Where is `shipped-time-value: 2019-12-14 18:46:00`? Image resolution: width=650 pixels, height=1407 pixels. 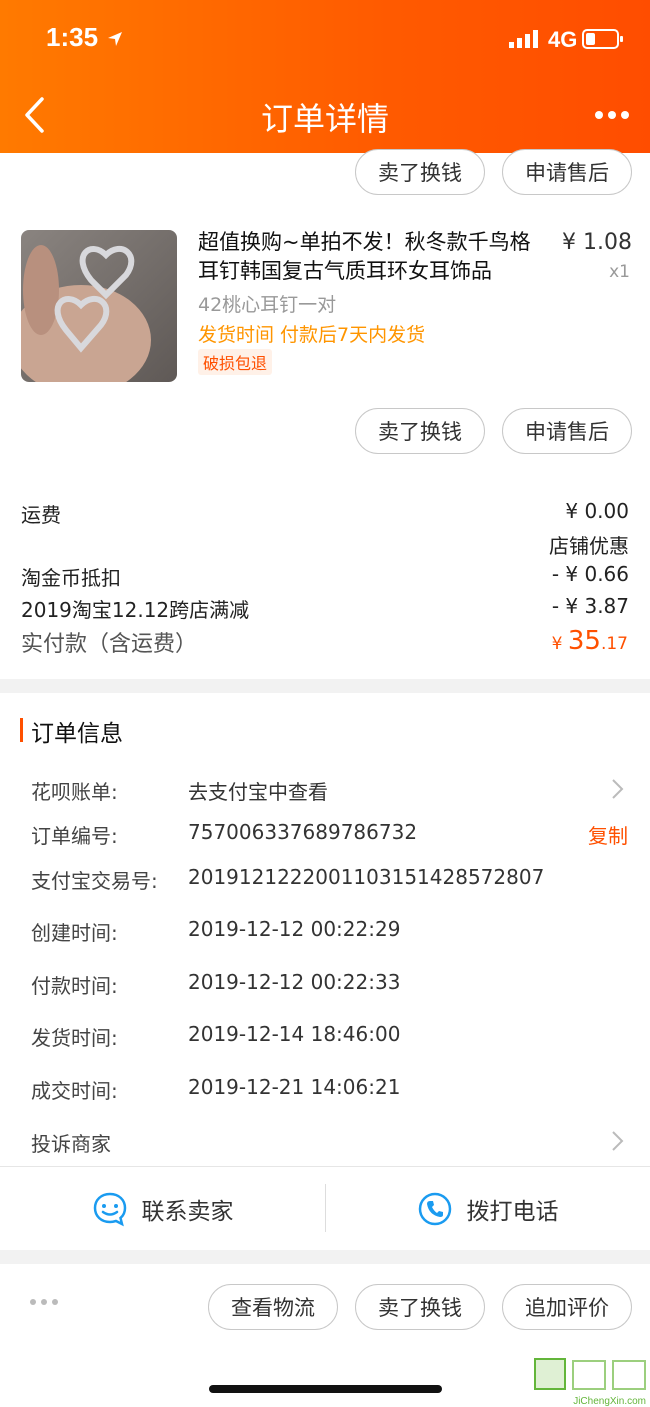 shipped-time-value: 2019-12-14 18:46:00 is located at coordinates (294, 1034).